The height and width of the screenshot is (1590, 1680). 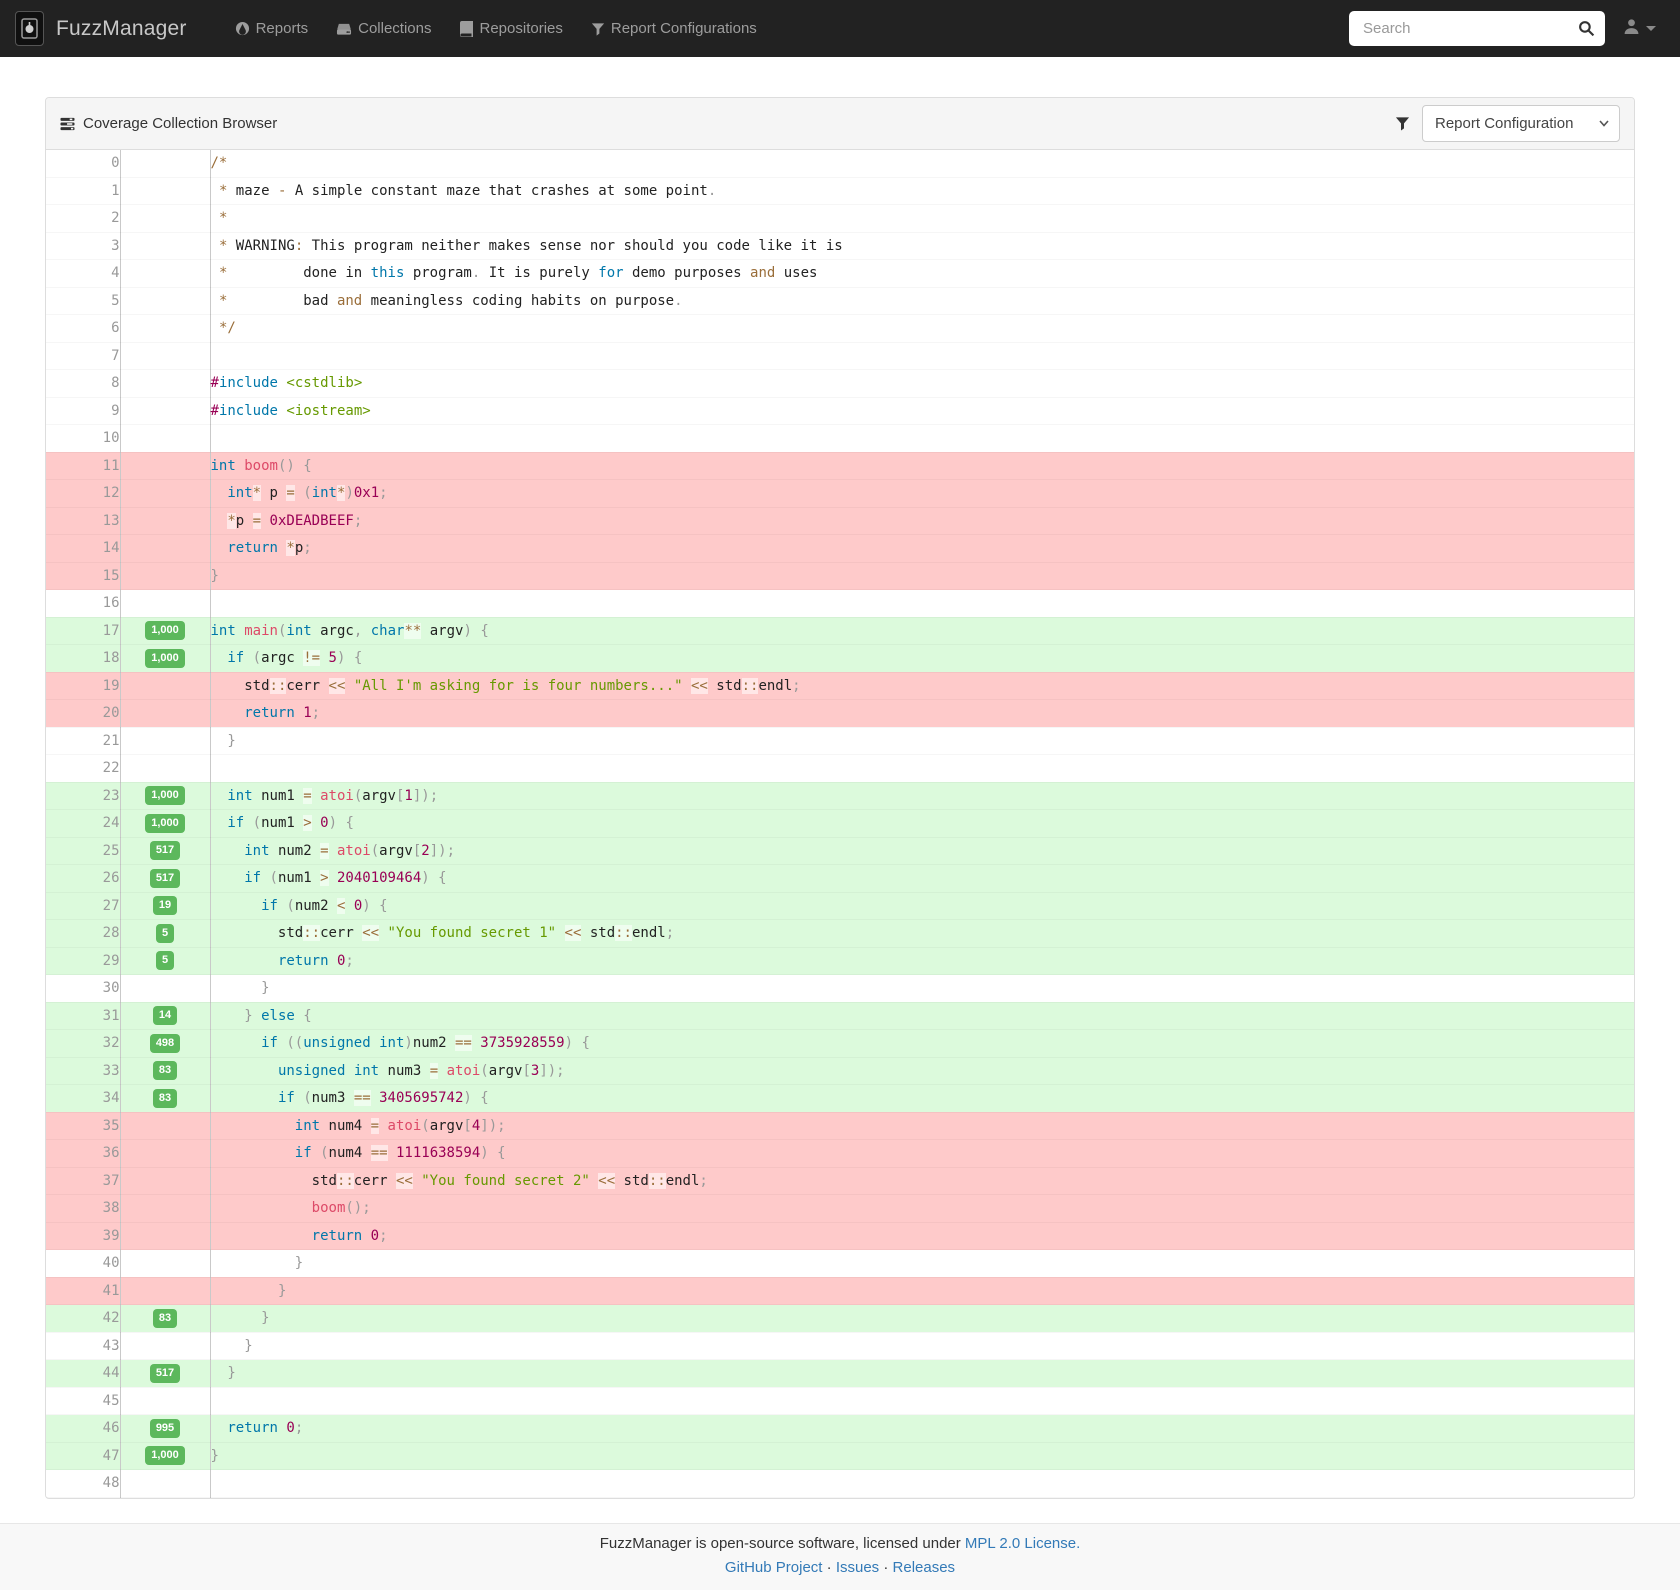 I want to click on code-line-source: int main(int argc, char** argv) {, so click(x=922, y=631).